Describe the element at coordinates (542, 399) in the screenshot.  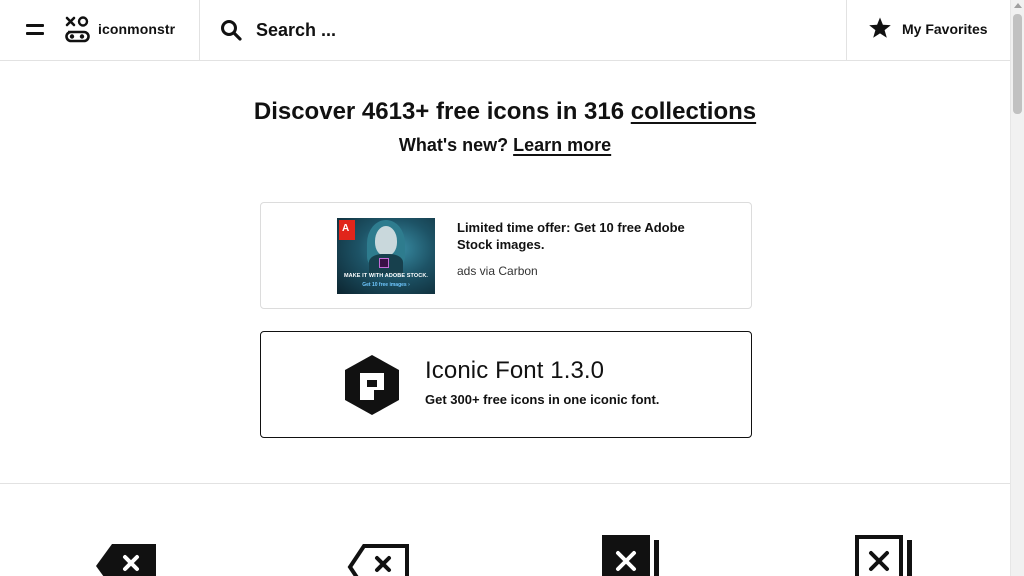
I see `promo-subtitle: Get 300+ free icons in one iconic font.` at that location.